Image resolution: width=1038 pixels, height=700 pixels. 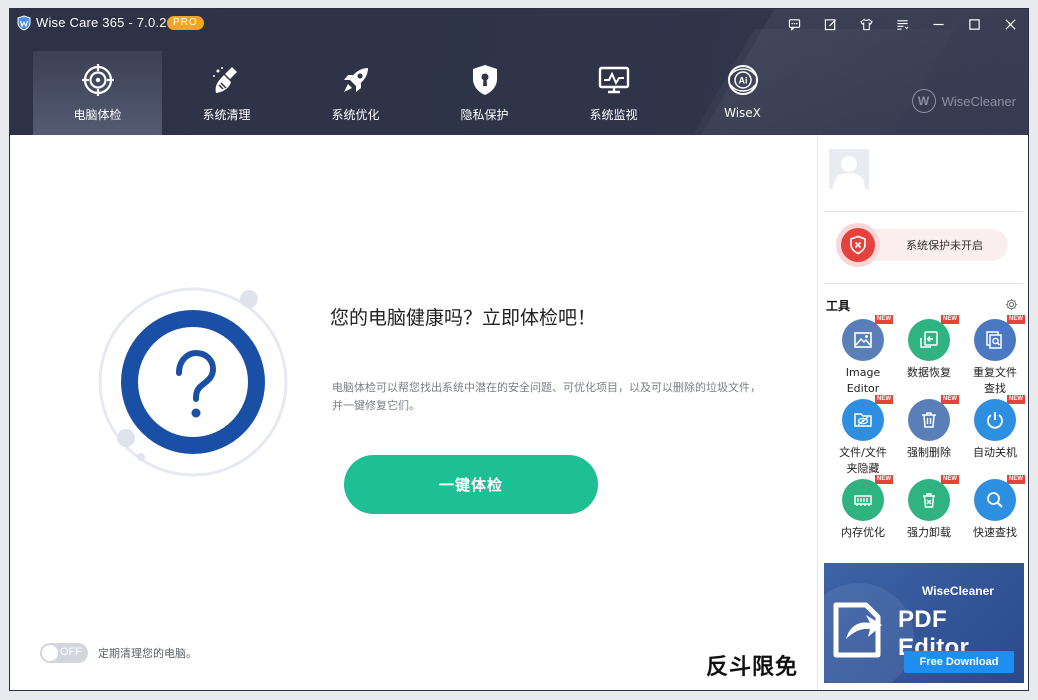 What do you see at coordinates (463, 318) in the screenshot?
I see `page-title: 您的电脑健康吗？立即体检吧！` at bounding box center [463, 318].